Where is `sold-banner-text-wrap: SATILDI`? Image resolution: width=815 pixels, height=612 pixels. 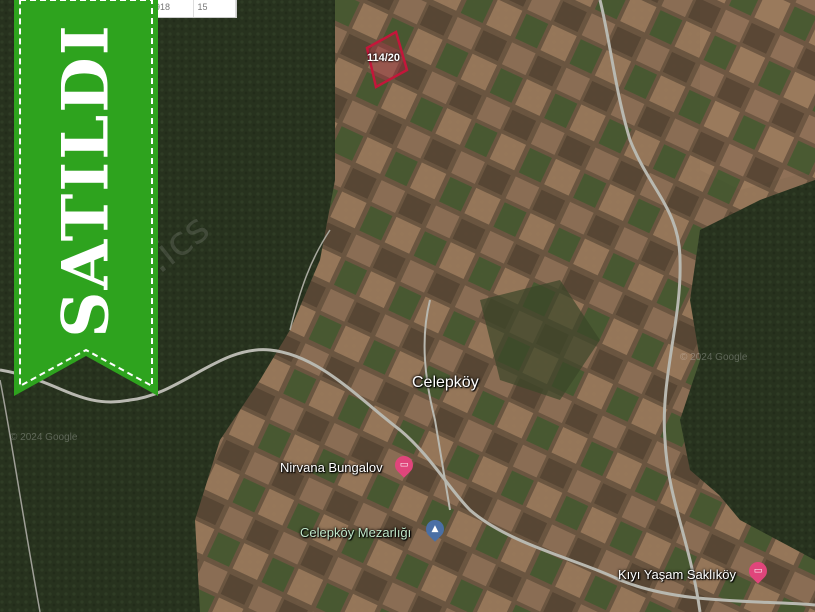
sold-banner-text-wrap: SATILDI is located at coordinates (86, 180).